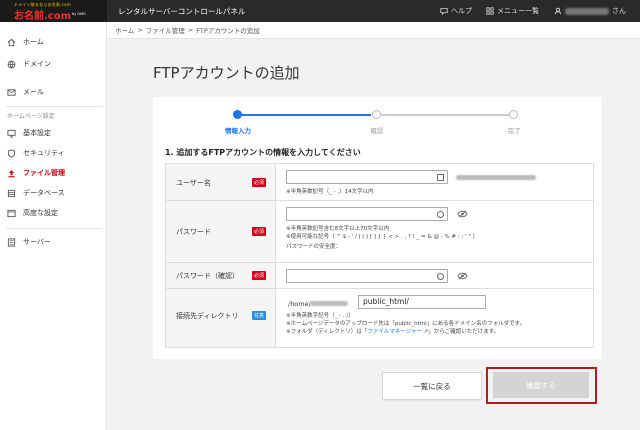 The image size is (640, 430). What do you see at coordinates (263, 152) in the screenshot?
I see `section-heading: 1. 追加するFTPアカウントの情報を入力してください` at bounding box center [263, 152].